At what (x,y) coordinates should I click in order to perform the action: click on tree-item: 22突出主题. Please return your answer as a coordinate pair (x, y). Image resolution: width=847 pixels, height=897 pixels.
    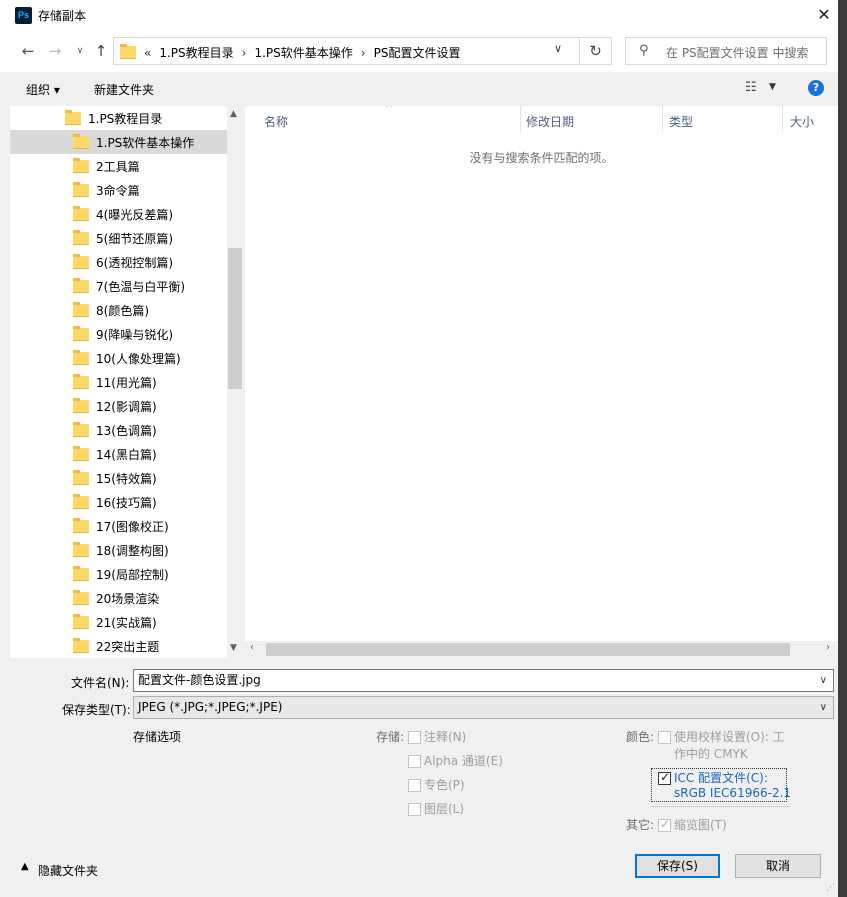
    Looking at the image, I should click on (118, 646).